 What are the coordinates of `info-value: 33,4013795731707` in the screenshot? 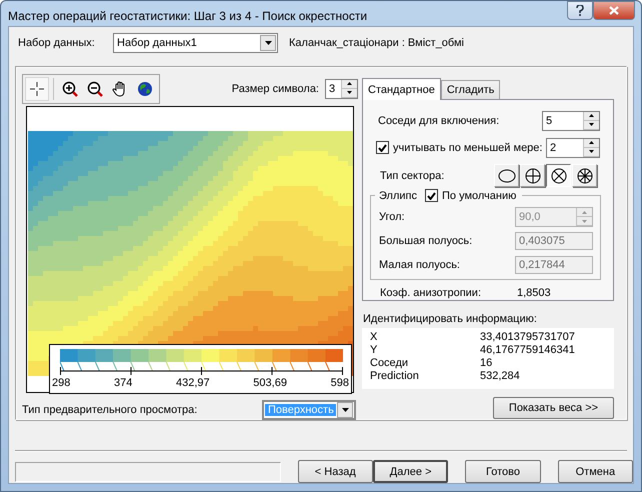 It's located at (527, 337).